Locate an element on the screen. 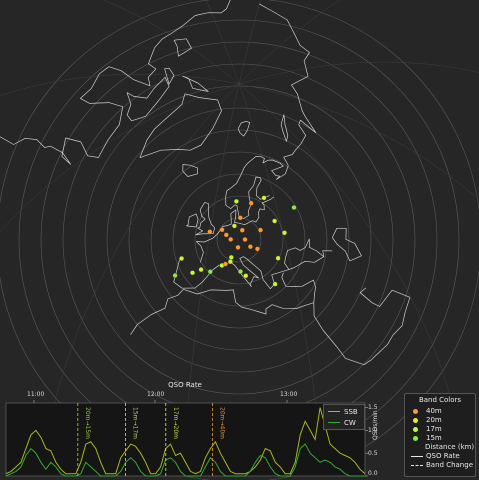  change-label: Band Change is located at coordinates (449, 465).